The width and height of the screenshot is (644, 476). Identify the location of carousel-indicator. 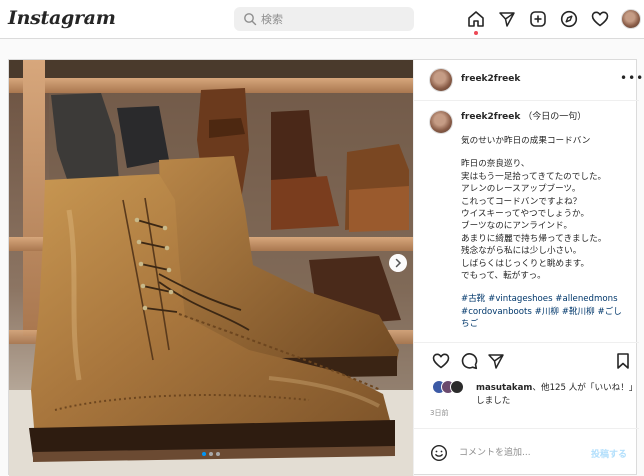
(214, 455).